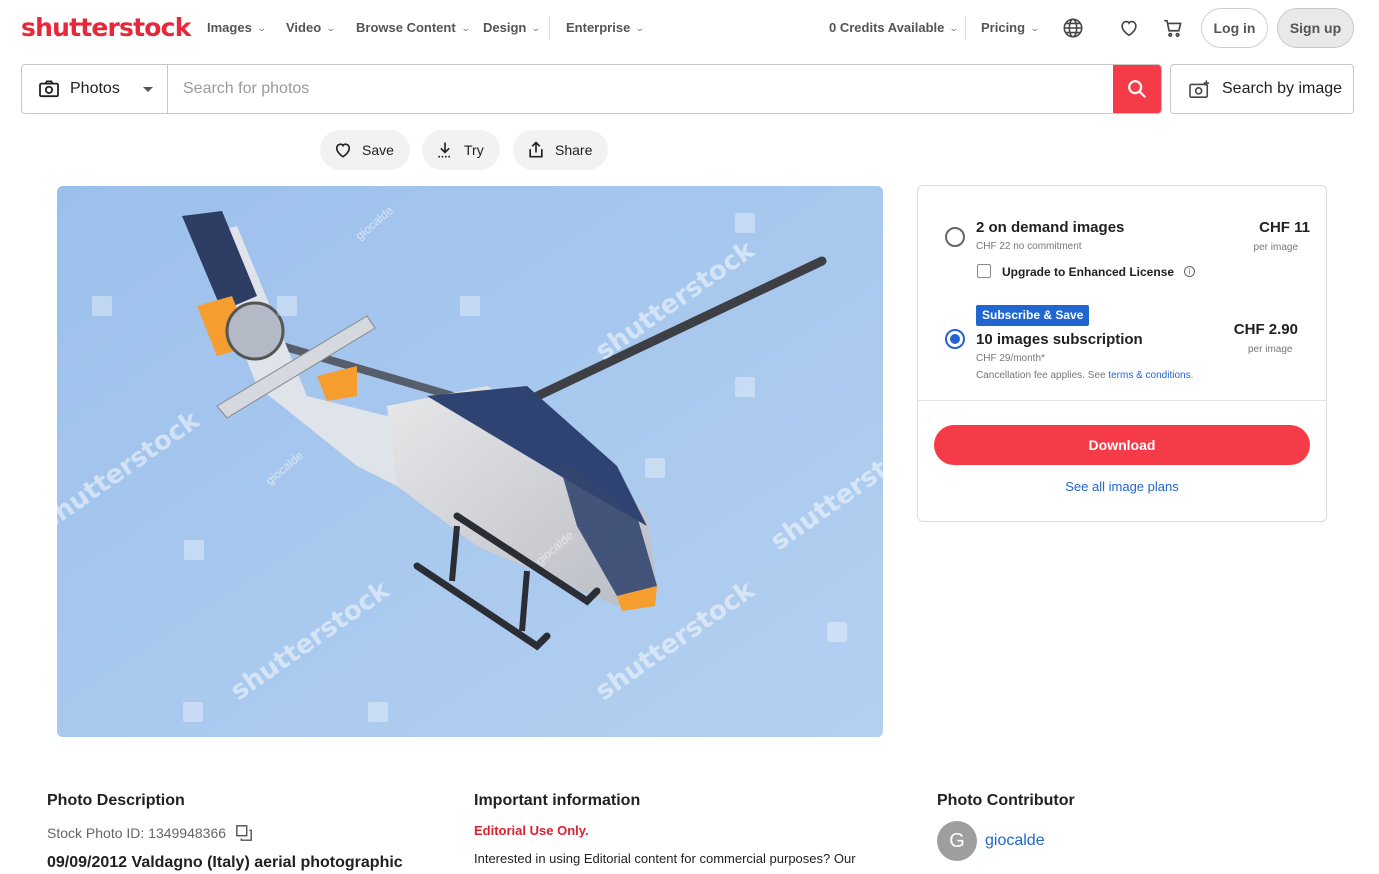  I want to click on important-info-heading: Important information, so click(557, 800).